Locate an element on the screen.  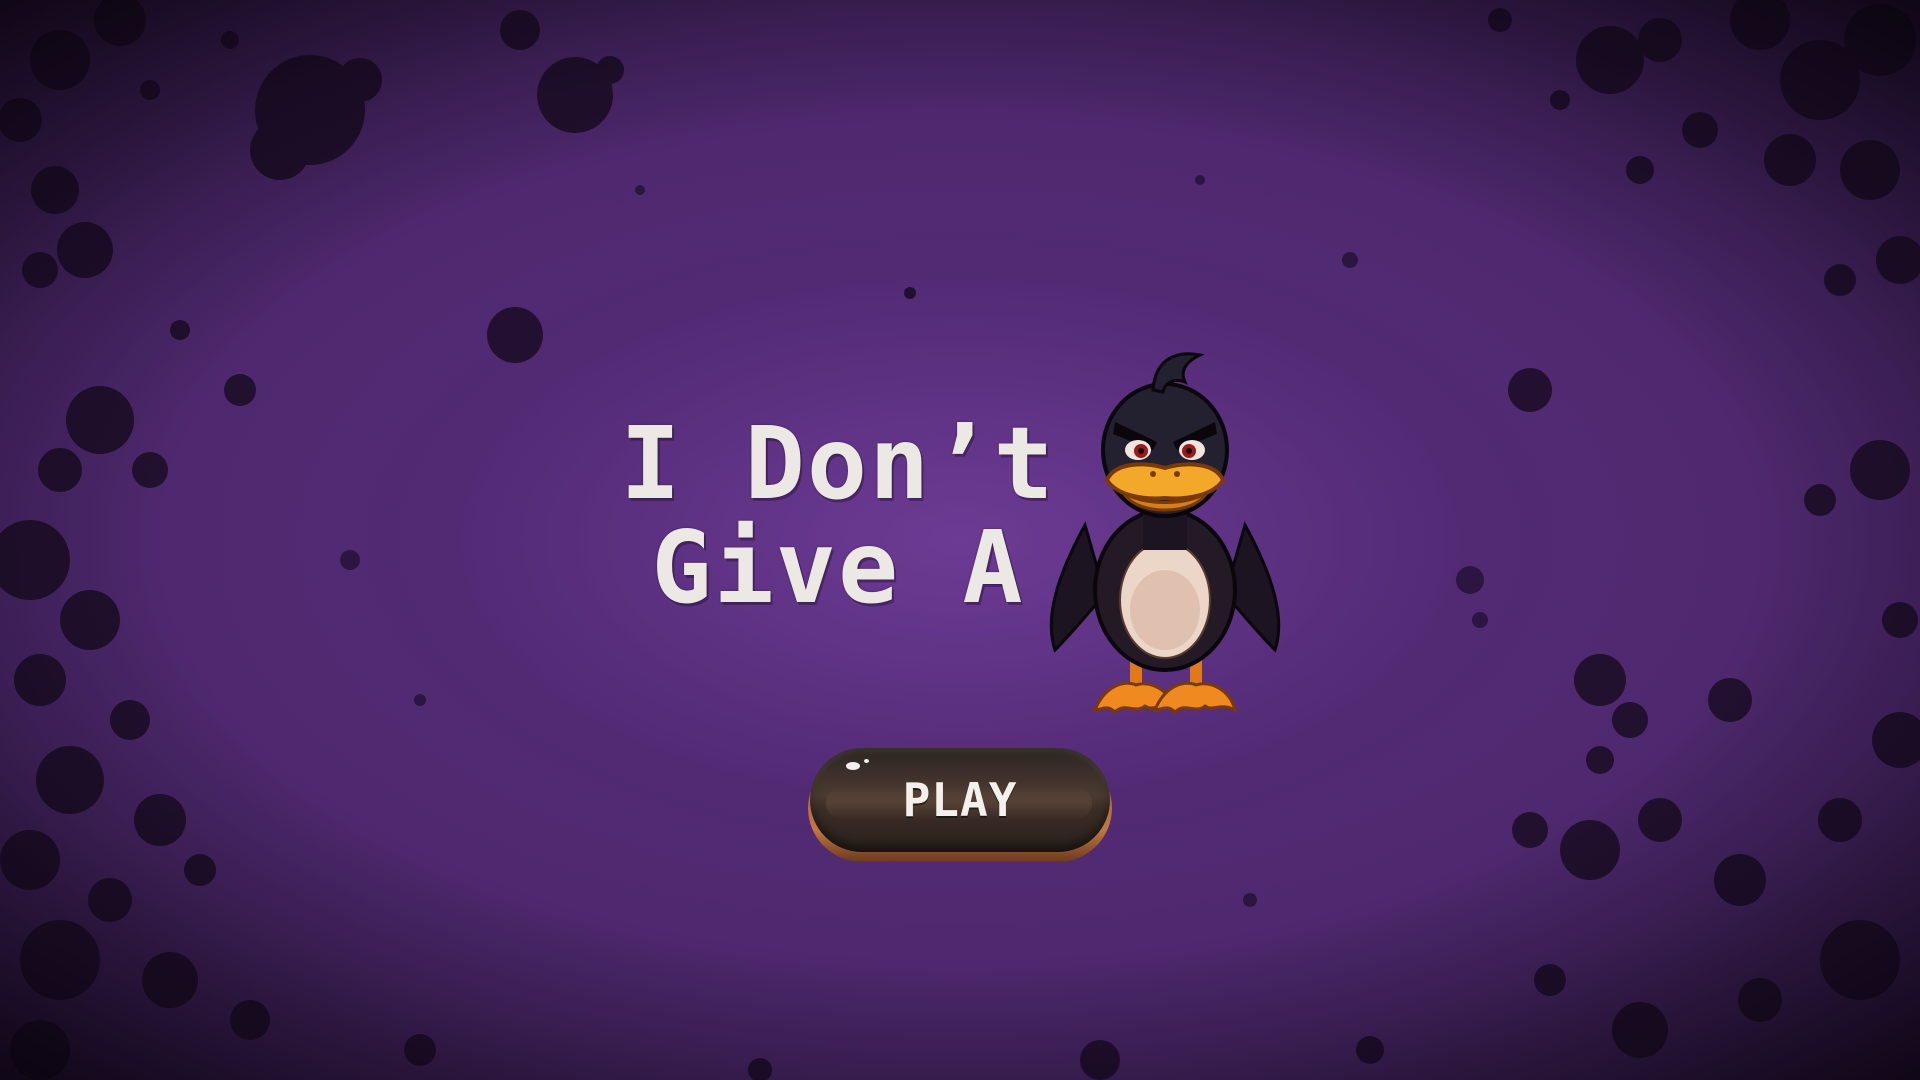
game-title: I Don’t Give A is located at coordinates (838, 516).